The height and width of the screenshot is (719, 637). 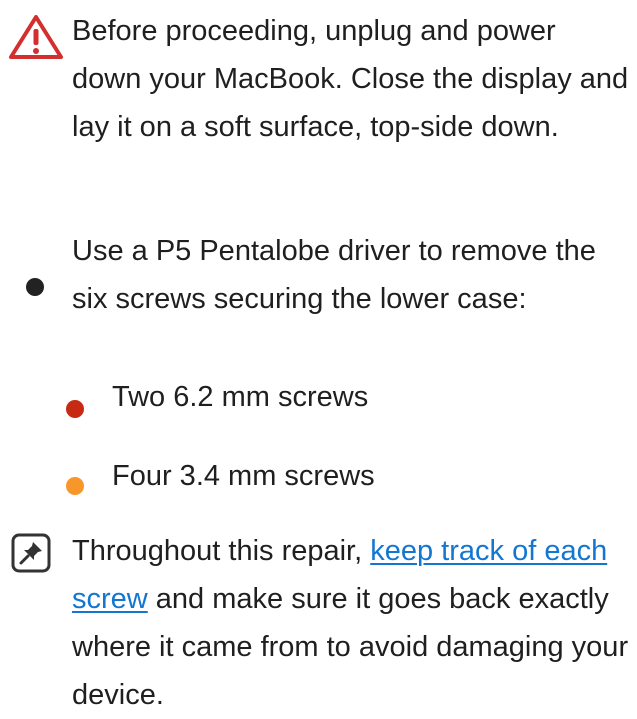 I want to click on subitem-text-2: Four 3.4 mm screws, so click(x=243, y=476).